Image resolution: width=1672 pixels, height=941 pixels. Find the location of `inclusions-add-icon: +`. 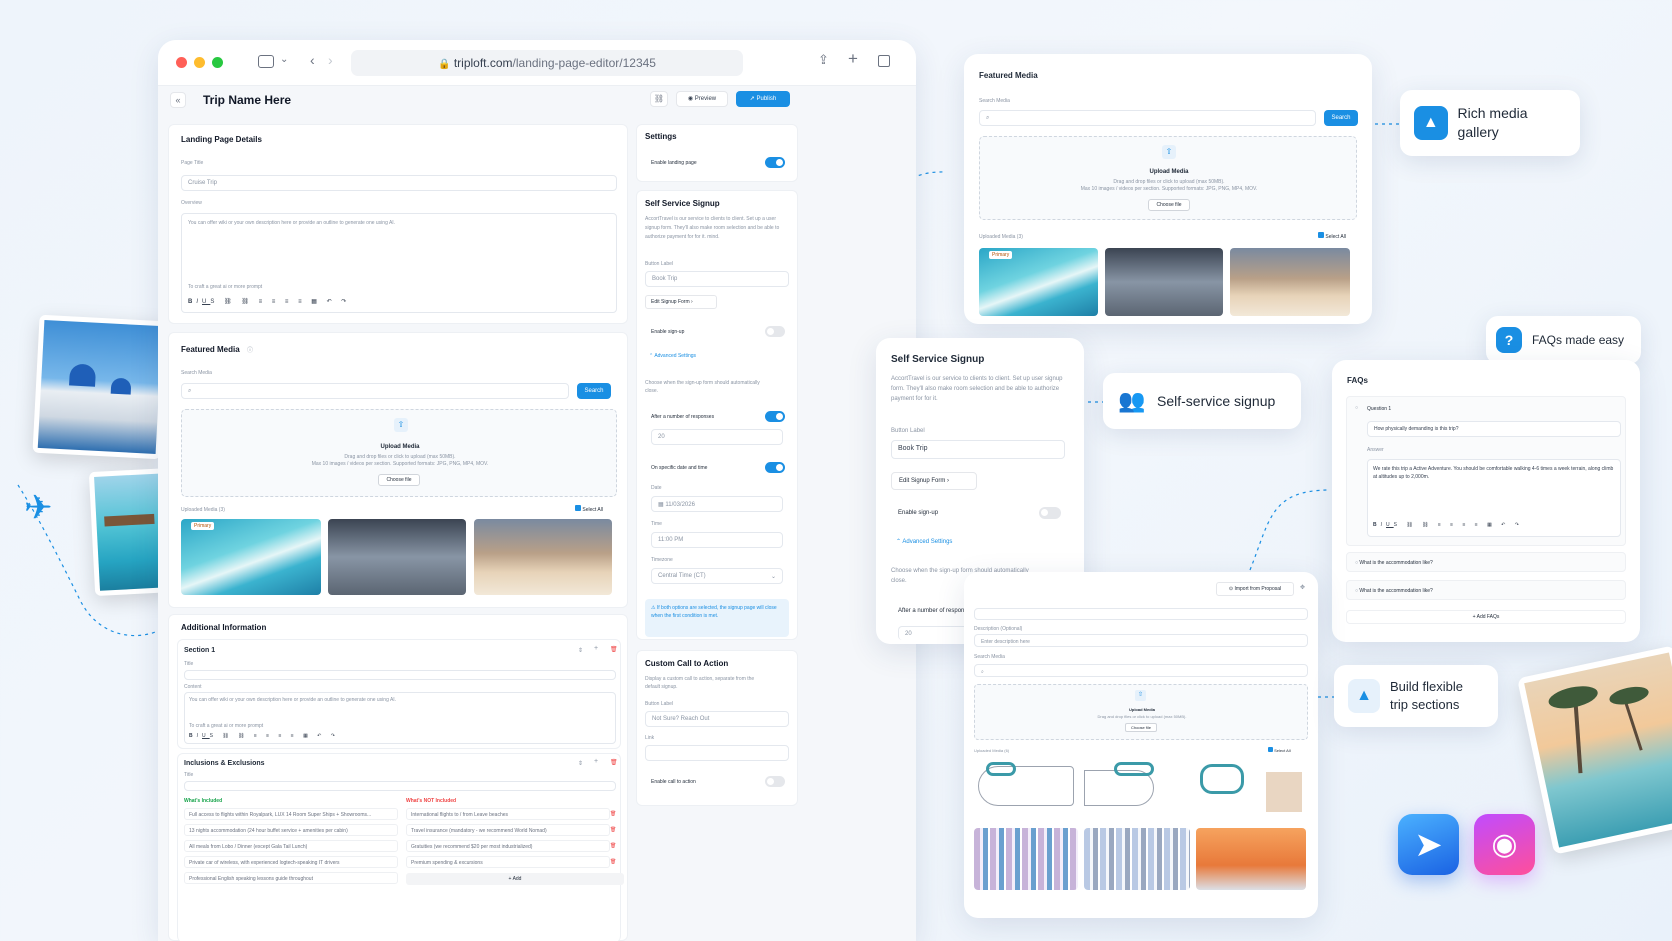

inclusions-add-icon: + is located at coordinates (596, 761).